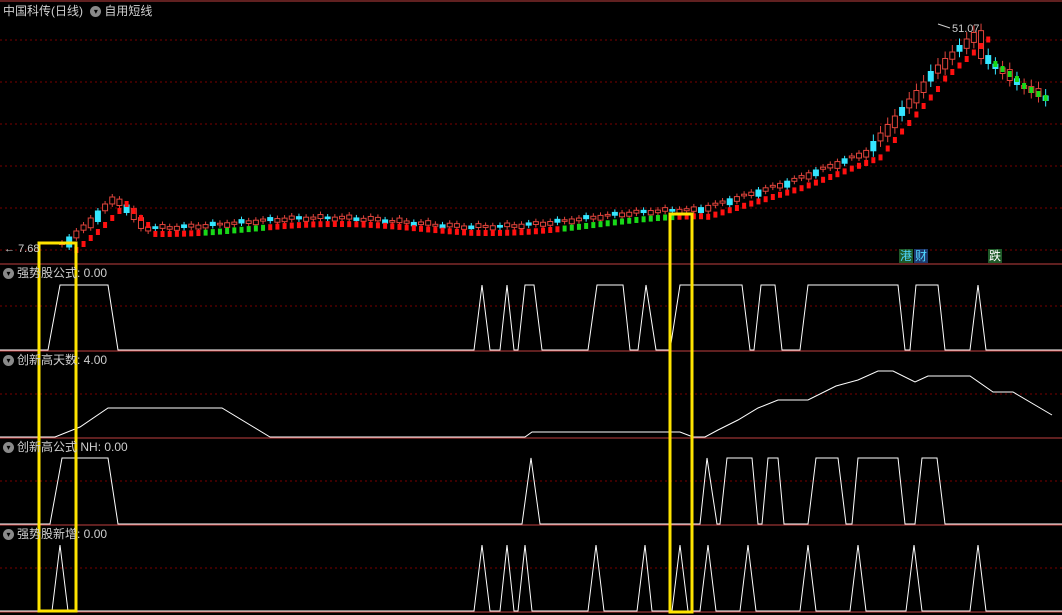 The width and height of the screenshot is (1062, 615). Describe the element at coordinates (22, 249) in the screenshot. I see `low-price-label: ← 7.68` at that location.